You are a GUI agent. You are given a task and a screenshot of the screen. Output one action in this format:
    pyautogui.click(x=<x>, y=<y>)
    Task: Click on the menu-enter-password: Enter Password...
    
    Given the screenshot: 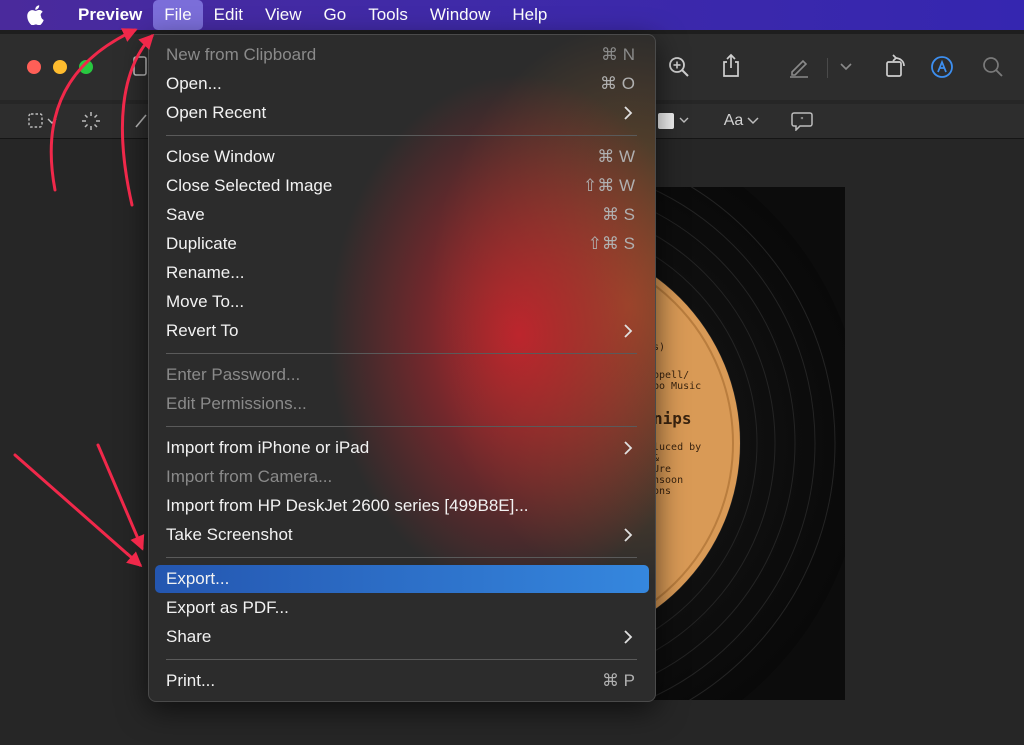 What is the action you would take?
    pyautogui.click(x=402, y=375)
    